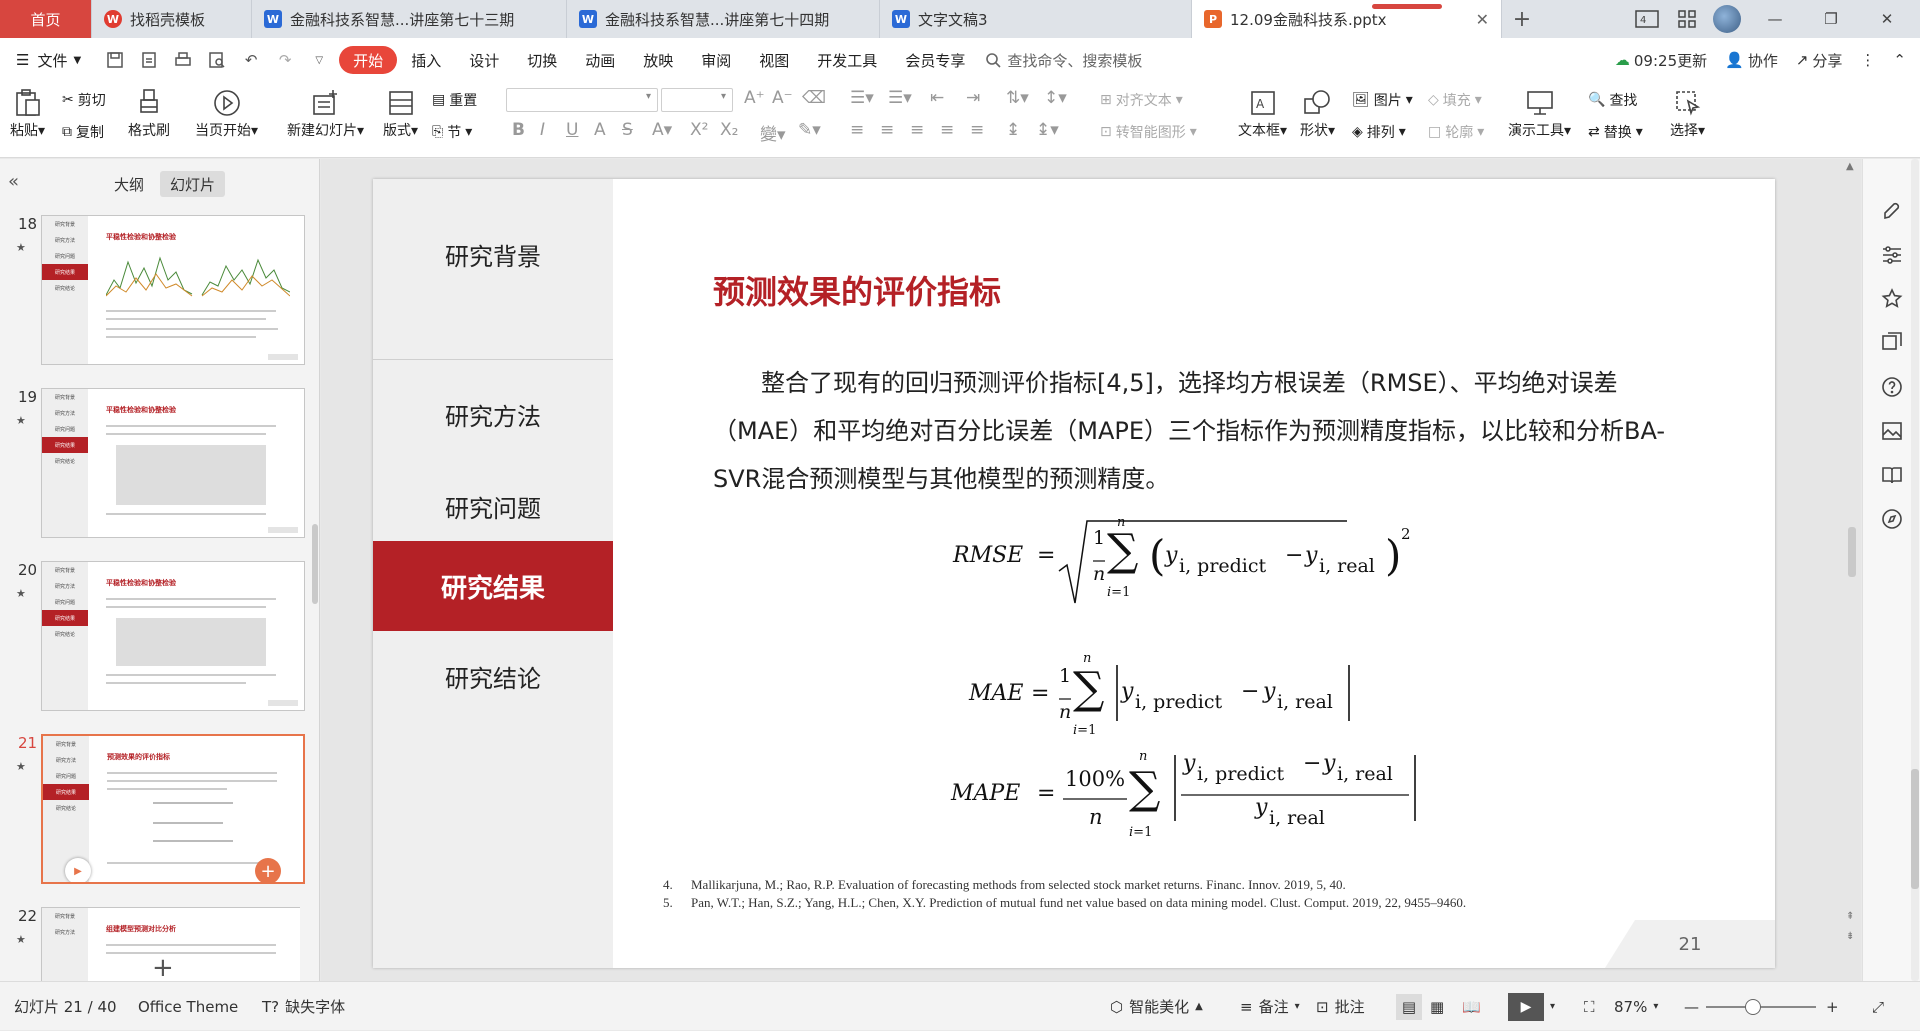 Image resolution: width=1920 pixels, height=1031 pixels. Describe the element at coordinates (484, 60) in the screenshot. I see `menu-tab-design: 设计` at that location.